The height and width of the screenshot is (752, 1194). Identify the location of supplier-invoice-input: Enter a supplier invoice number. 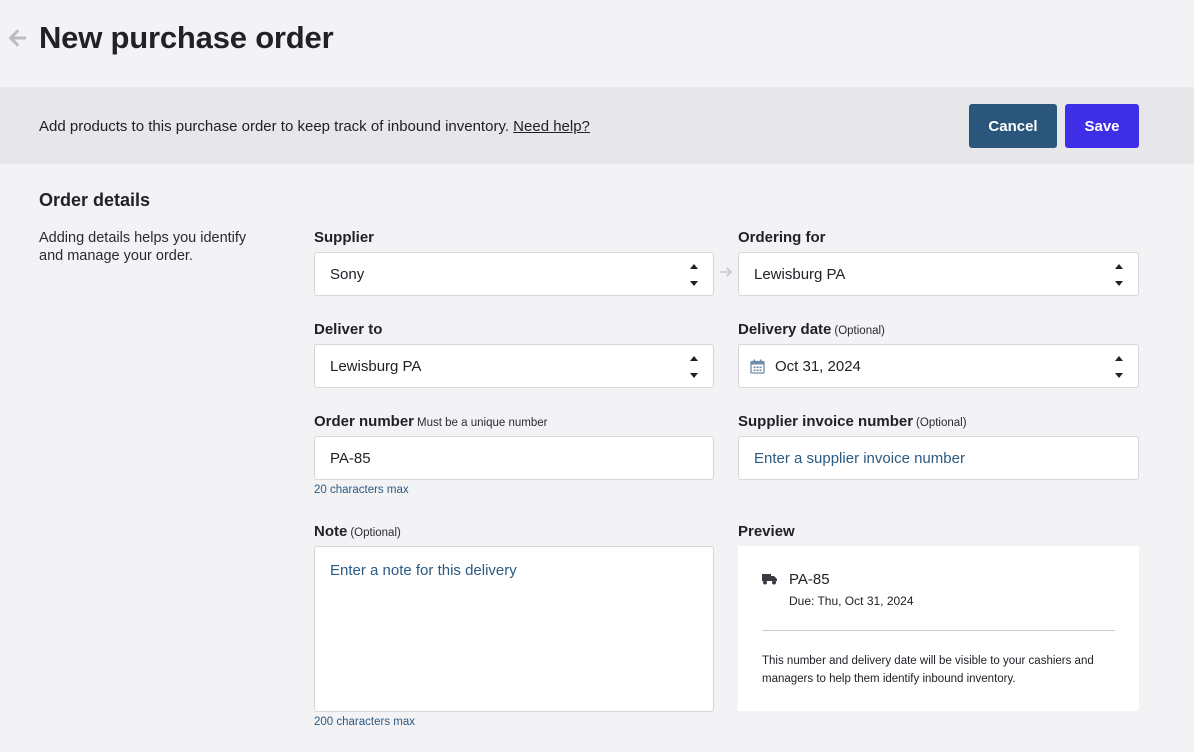
(938, 458).